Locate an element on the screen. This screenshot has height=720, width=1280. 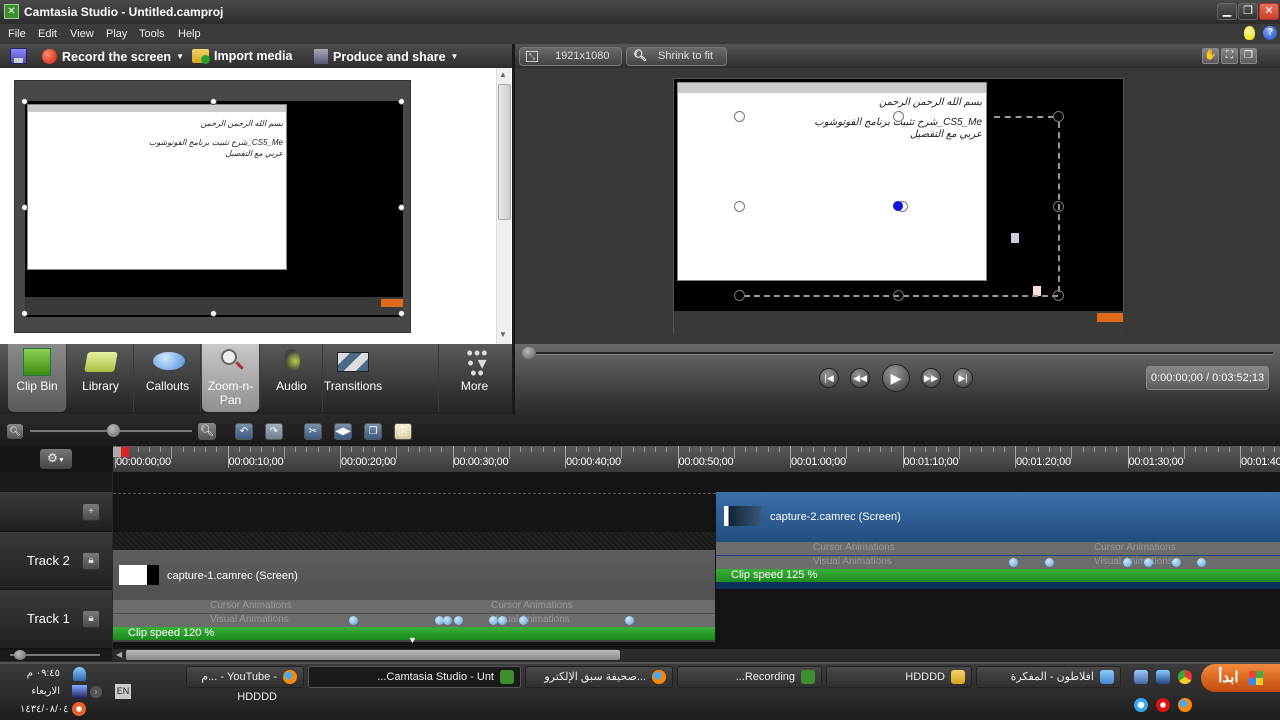
scroll-up-icon: ▲ is located at coordinates (503, 74).